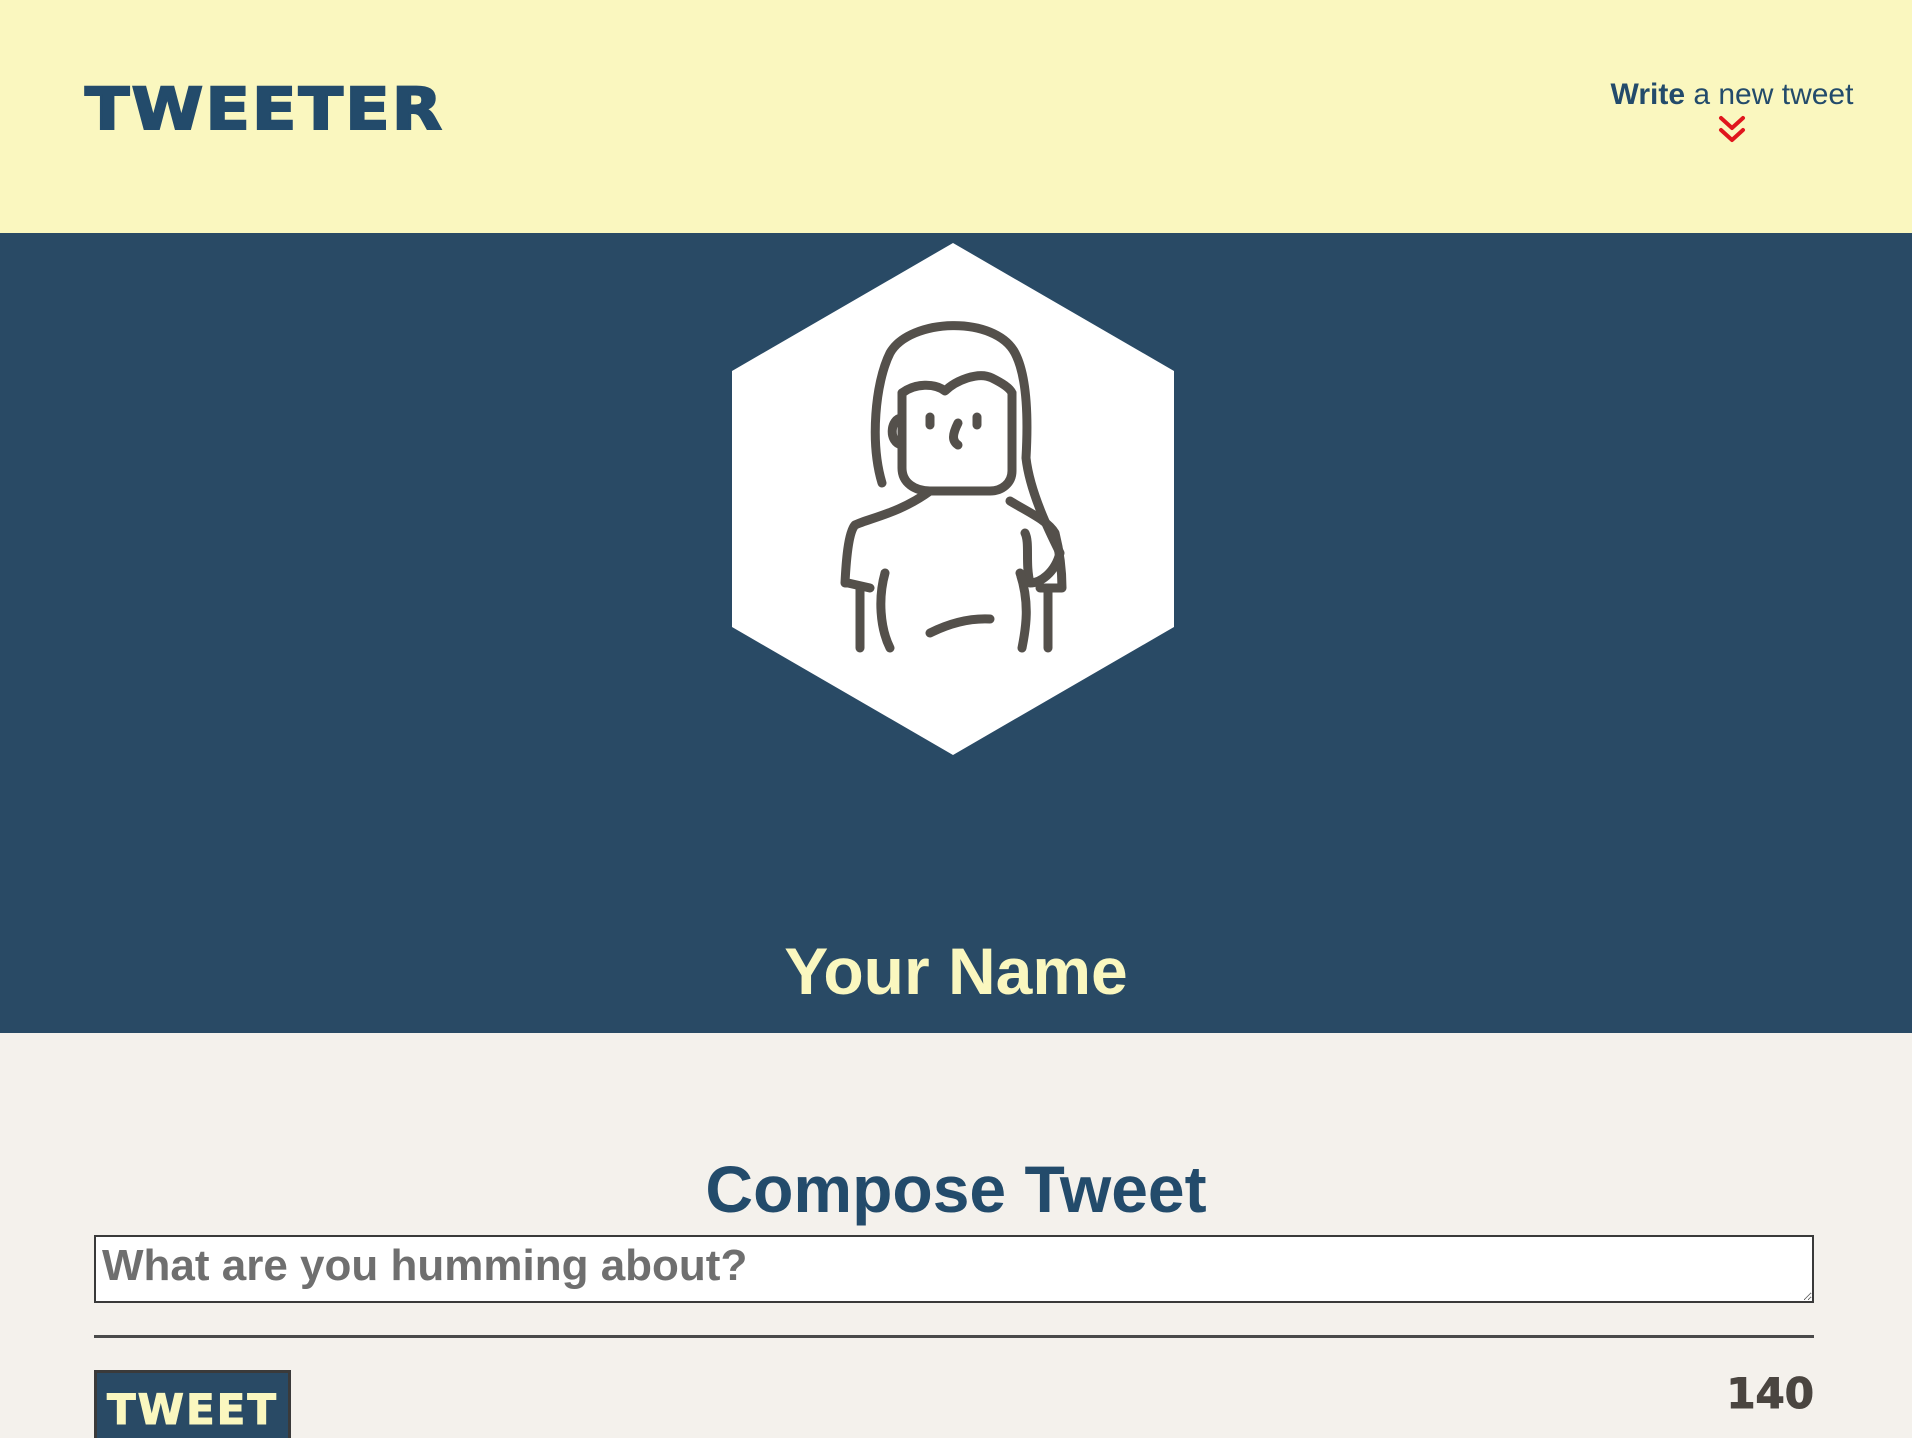 This screenshot has width=1912, height=1438. I want to click on profile-name: Your Name, so click(956, 970).